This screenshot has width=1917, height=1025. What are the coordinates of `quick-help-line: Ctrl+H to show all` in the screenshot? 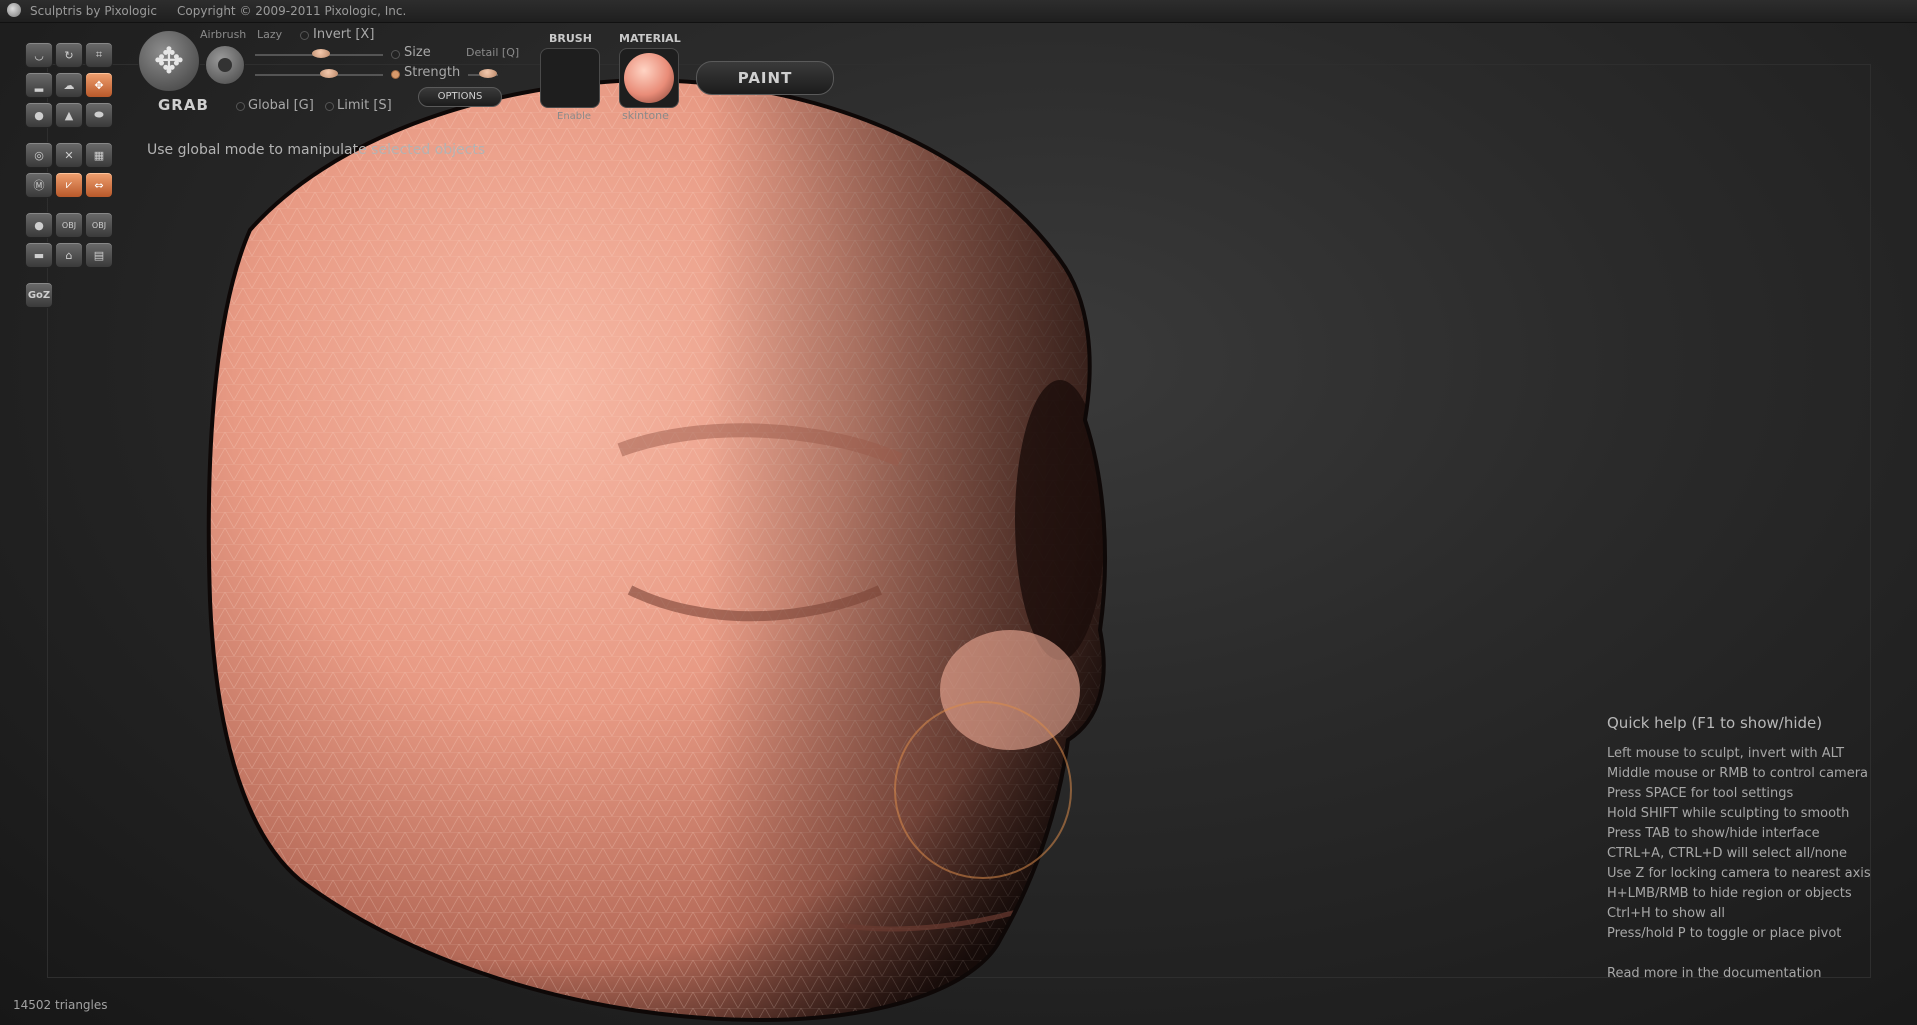 It's located at (1666, 913).